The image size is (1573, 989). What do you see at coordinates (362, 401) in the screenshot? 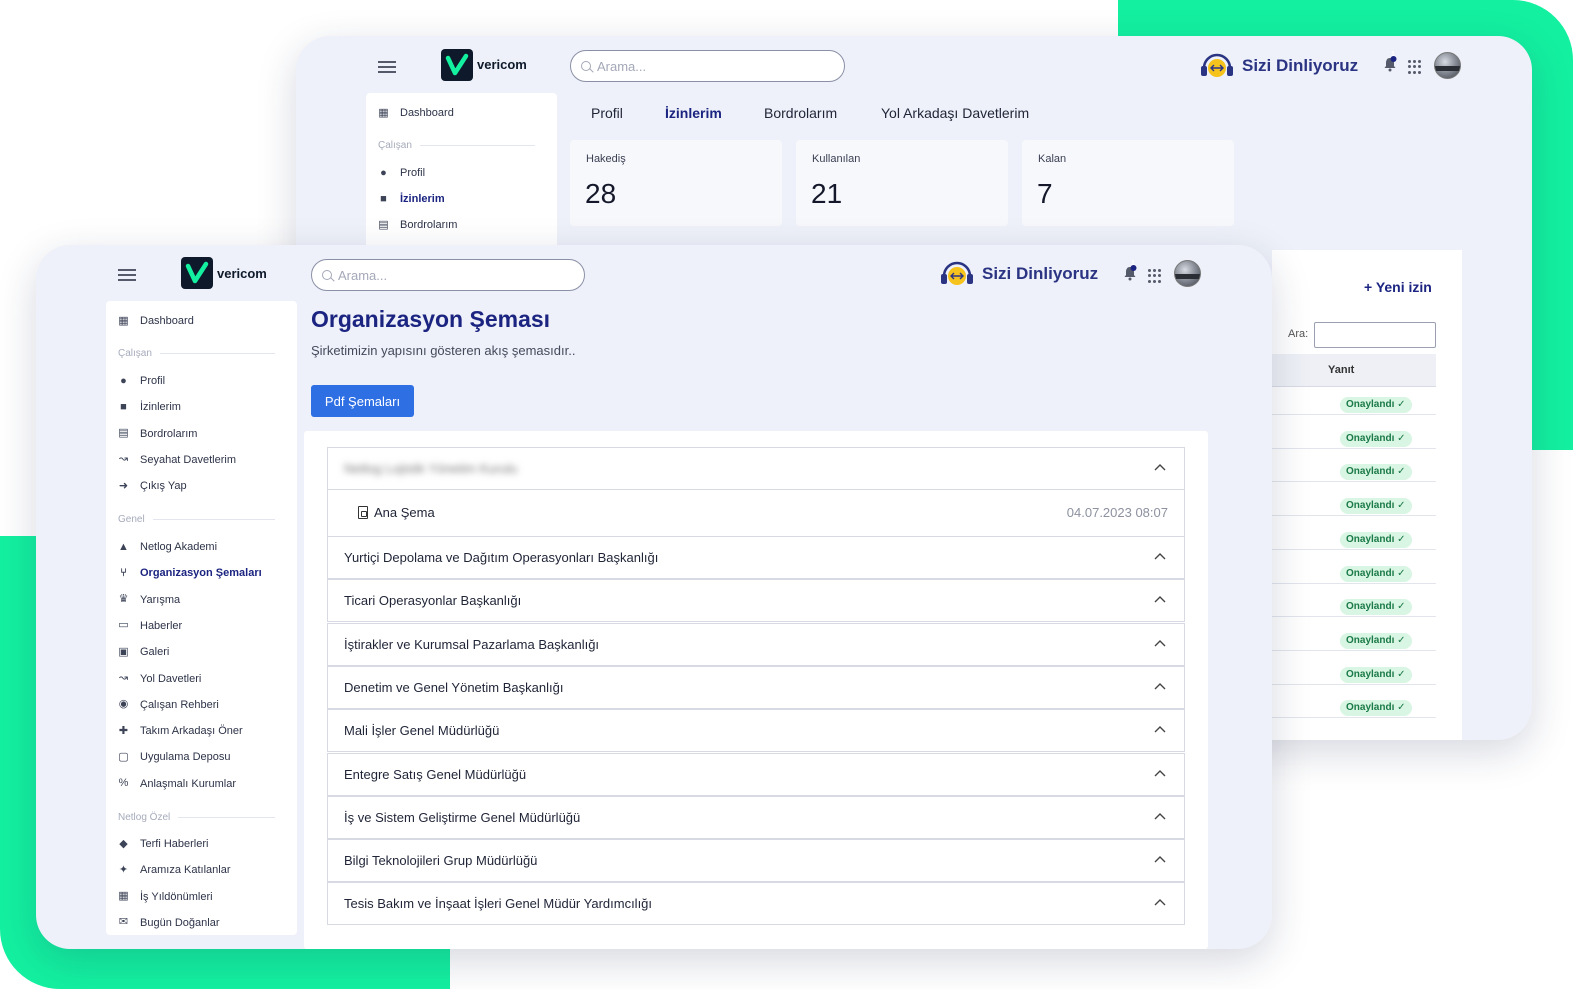
I see `pdf-semalari-button: Pdf Şemaları` at bounding box center [362, 401].